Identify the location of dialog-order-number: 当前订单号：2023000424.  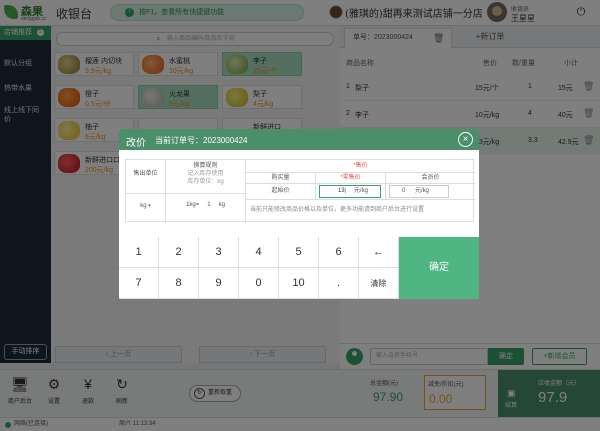
(201, 140).